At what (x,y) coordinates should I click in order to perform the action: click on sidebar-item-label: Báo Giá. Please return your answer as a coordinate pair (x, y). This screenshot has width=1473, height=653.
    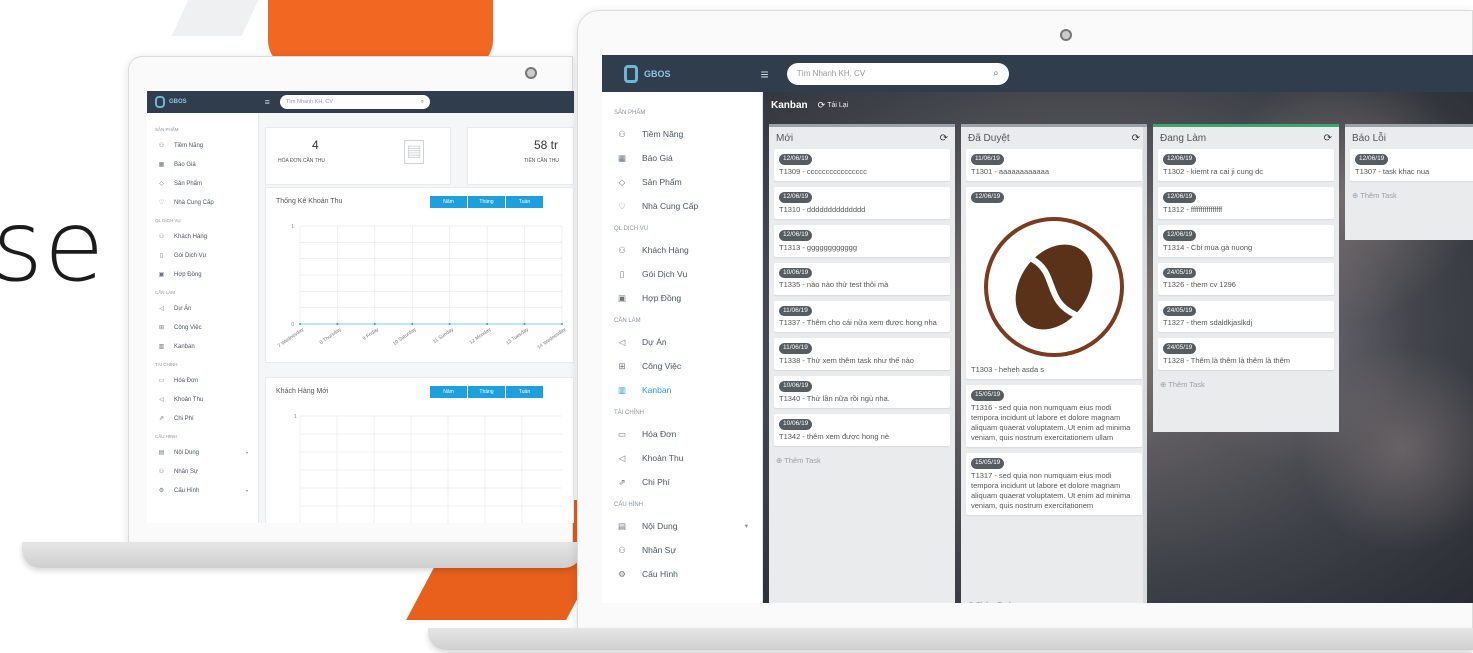
    Looking at the image, I should click on (185, 164).